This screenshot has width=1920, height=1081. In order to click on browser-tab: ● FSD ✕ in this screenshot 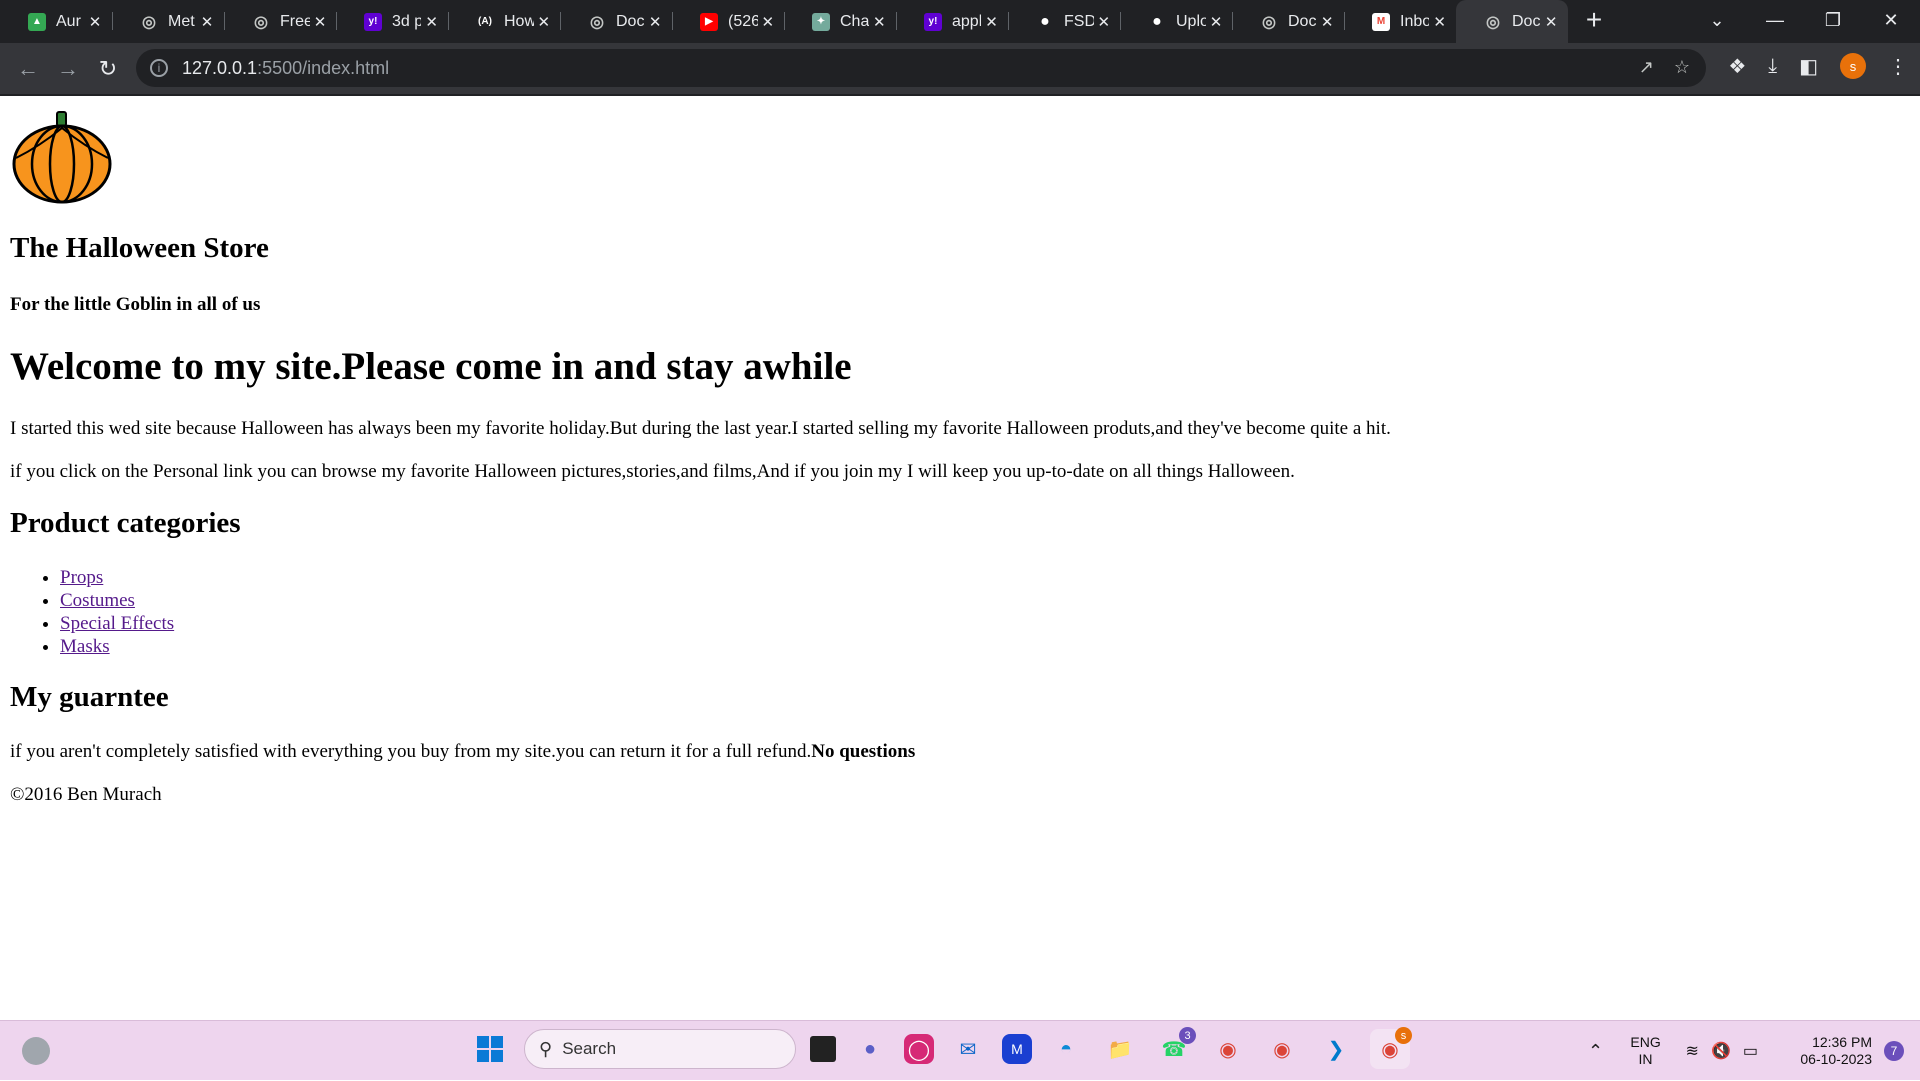, I will do `click(1064, 21)`.